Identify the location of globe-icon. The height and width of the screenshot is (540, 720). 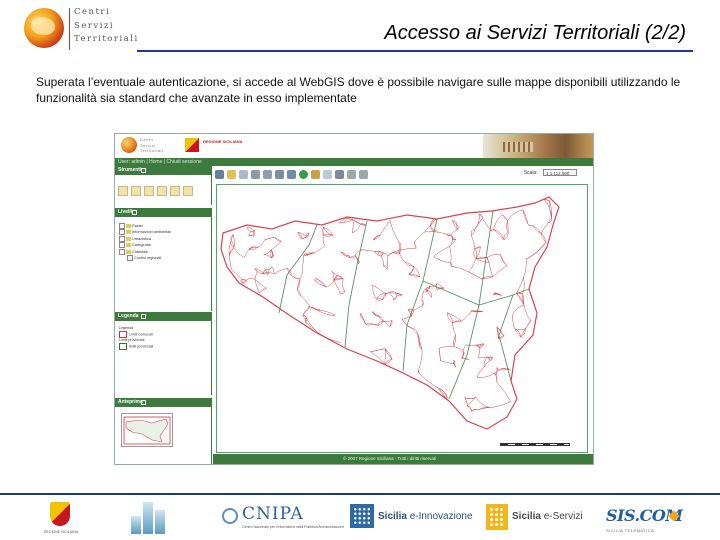
(303, 174).